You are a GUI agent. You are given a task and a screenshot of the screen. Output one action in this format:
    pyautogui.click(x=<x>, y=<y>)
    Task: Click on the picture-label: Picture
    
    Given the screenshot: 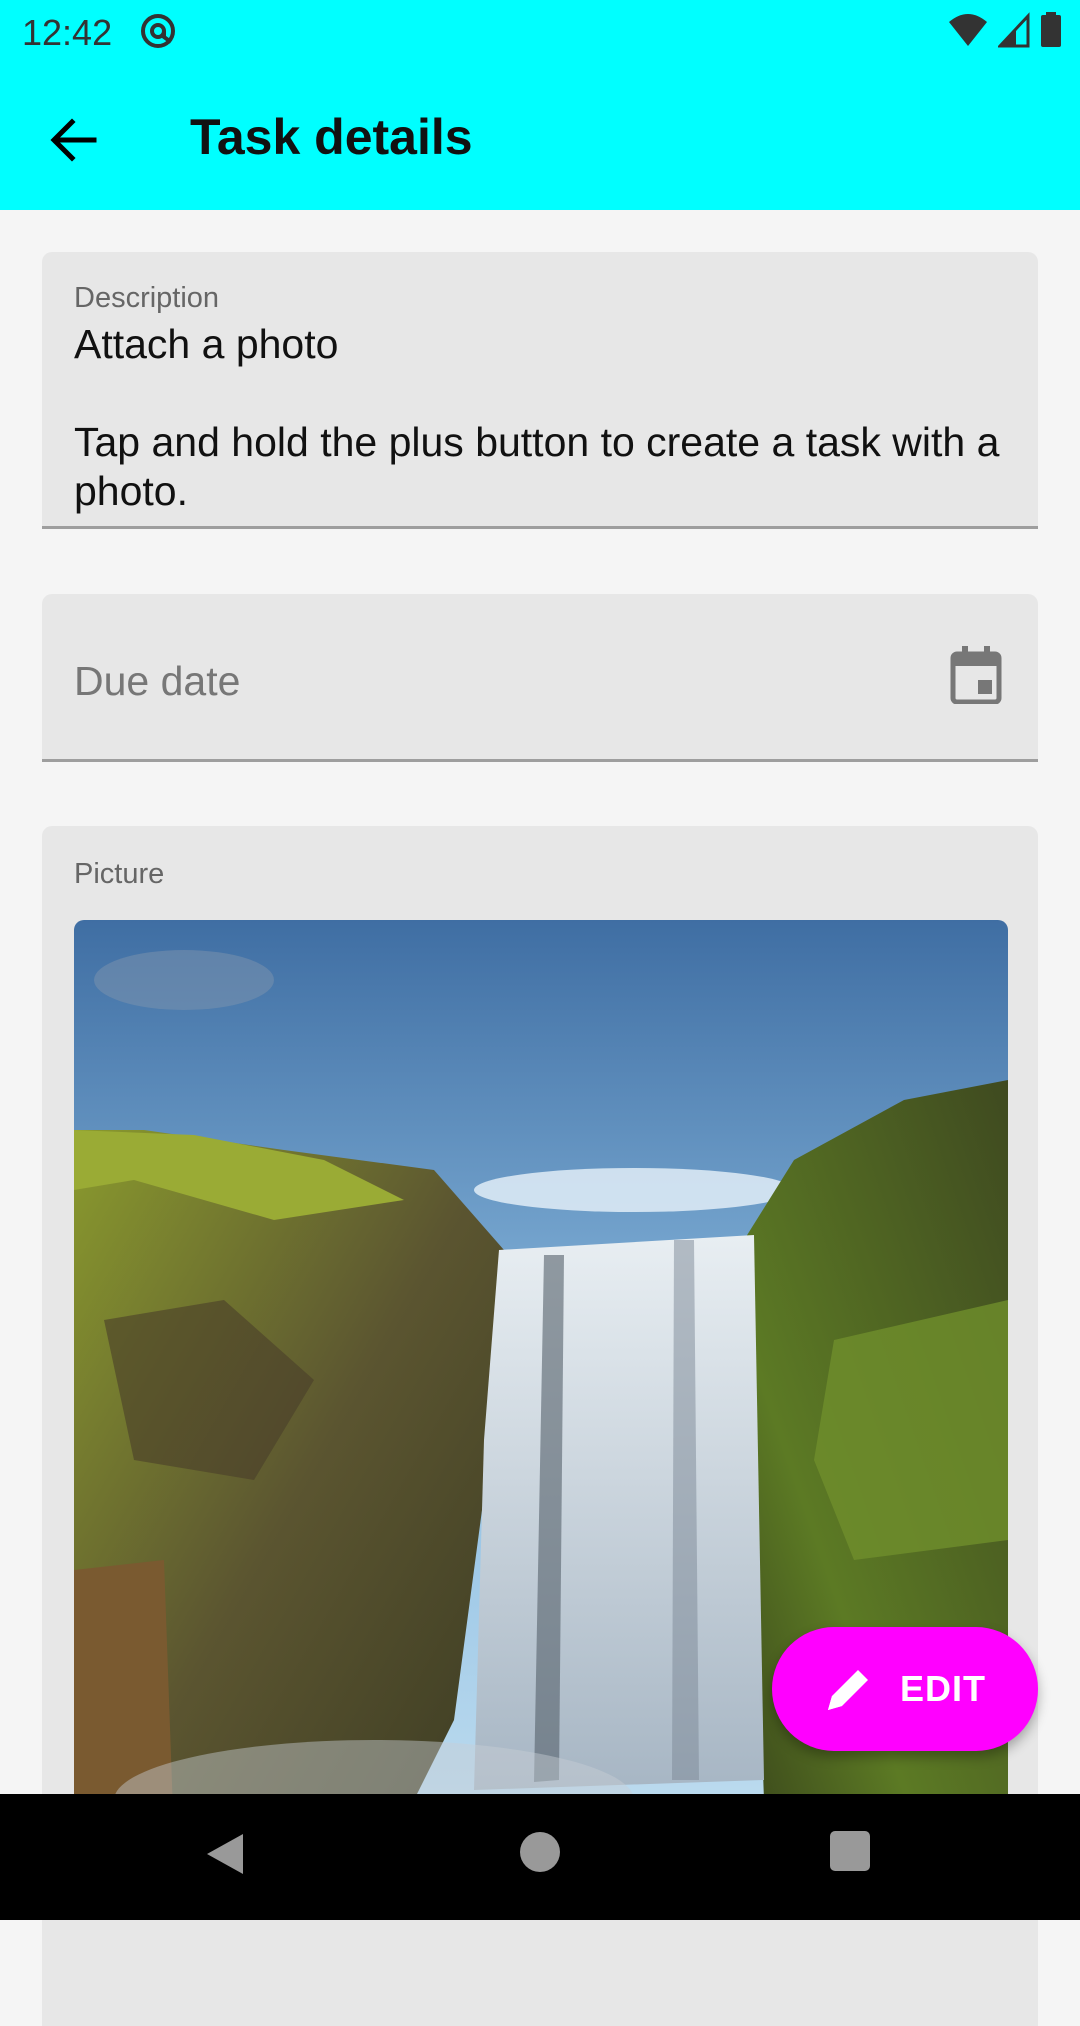 What is the action you would take?
    pyautogui.click(x=119, y=874)
    